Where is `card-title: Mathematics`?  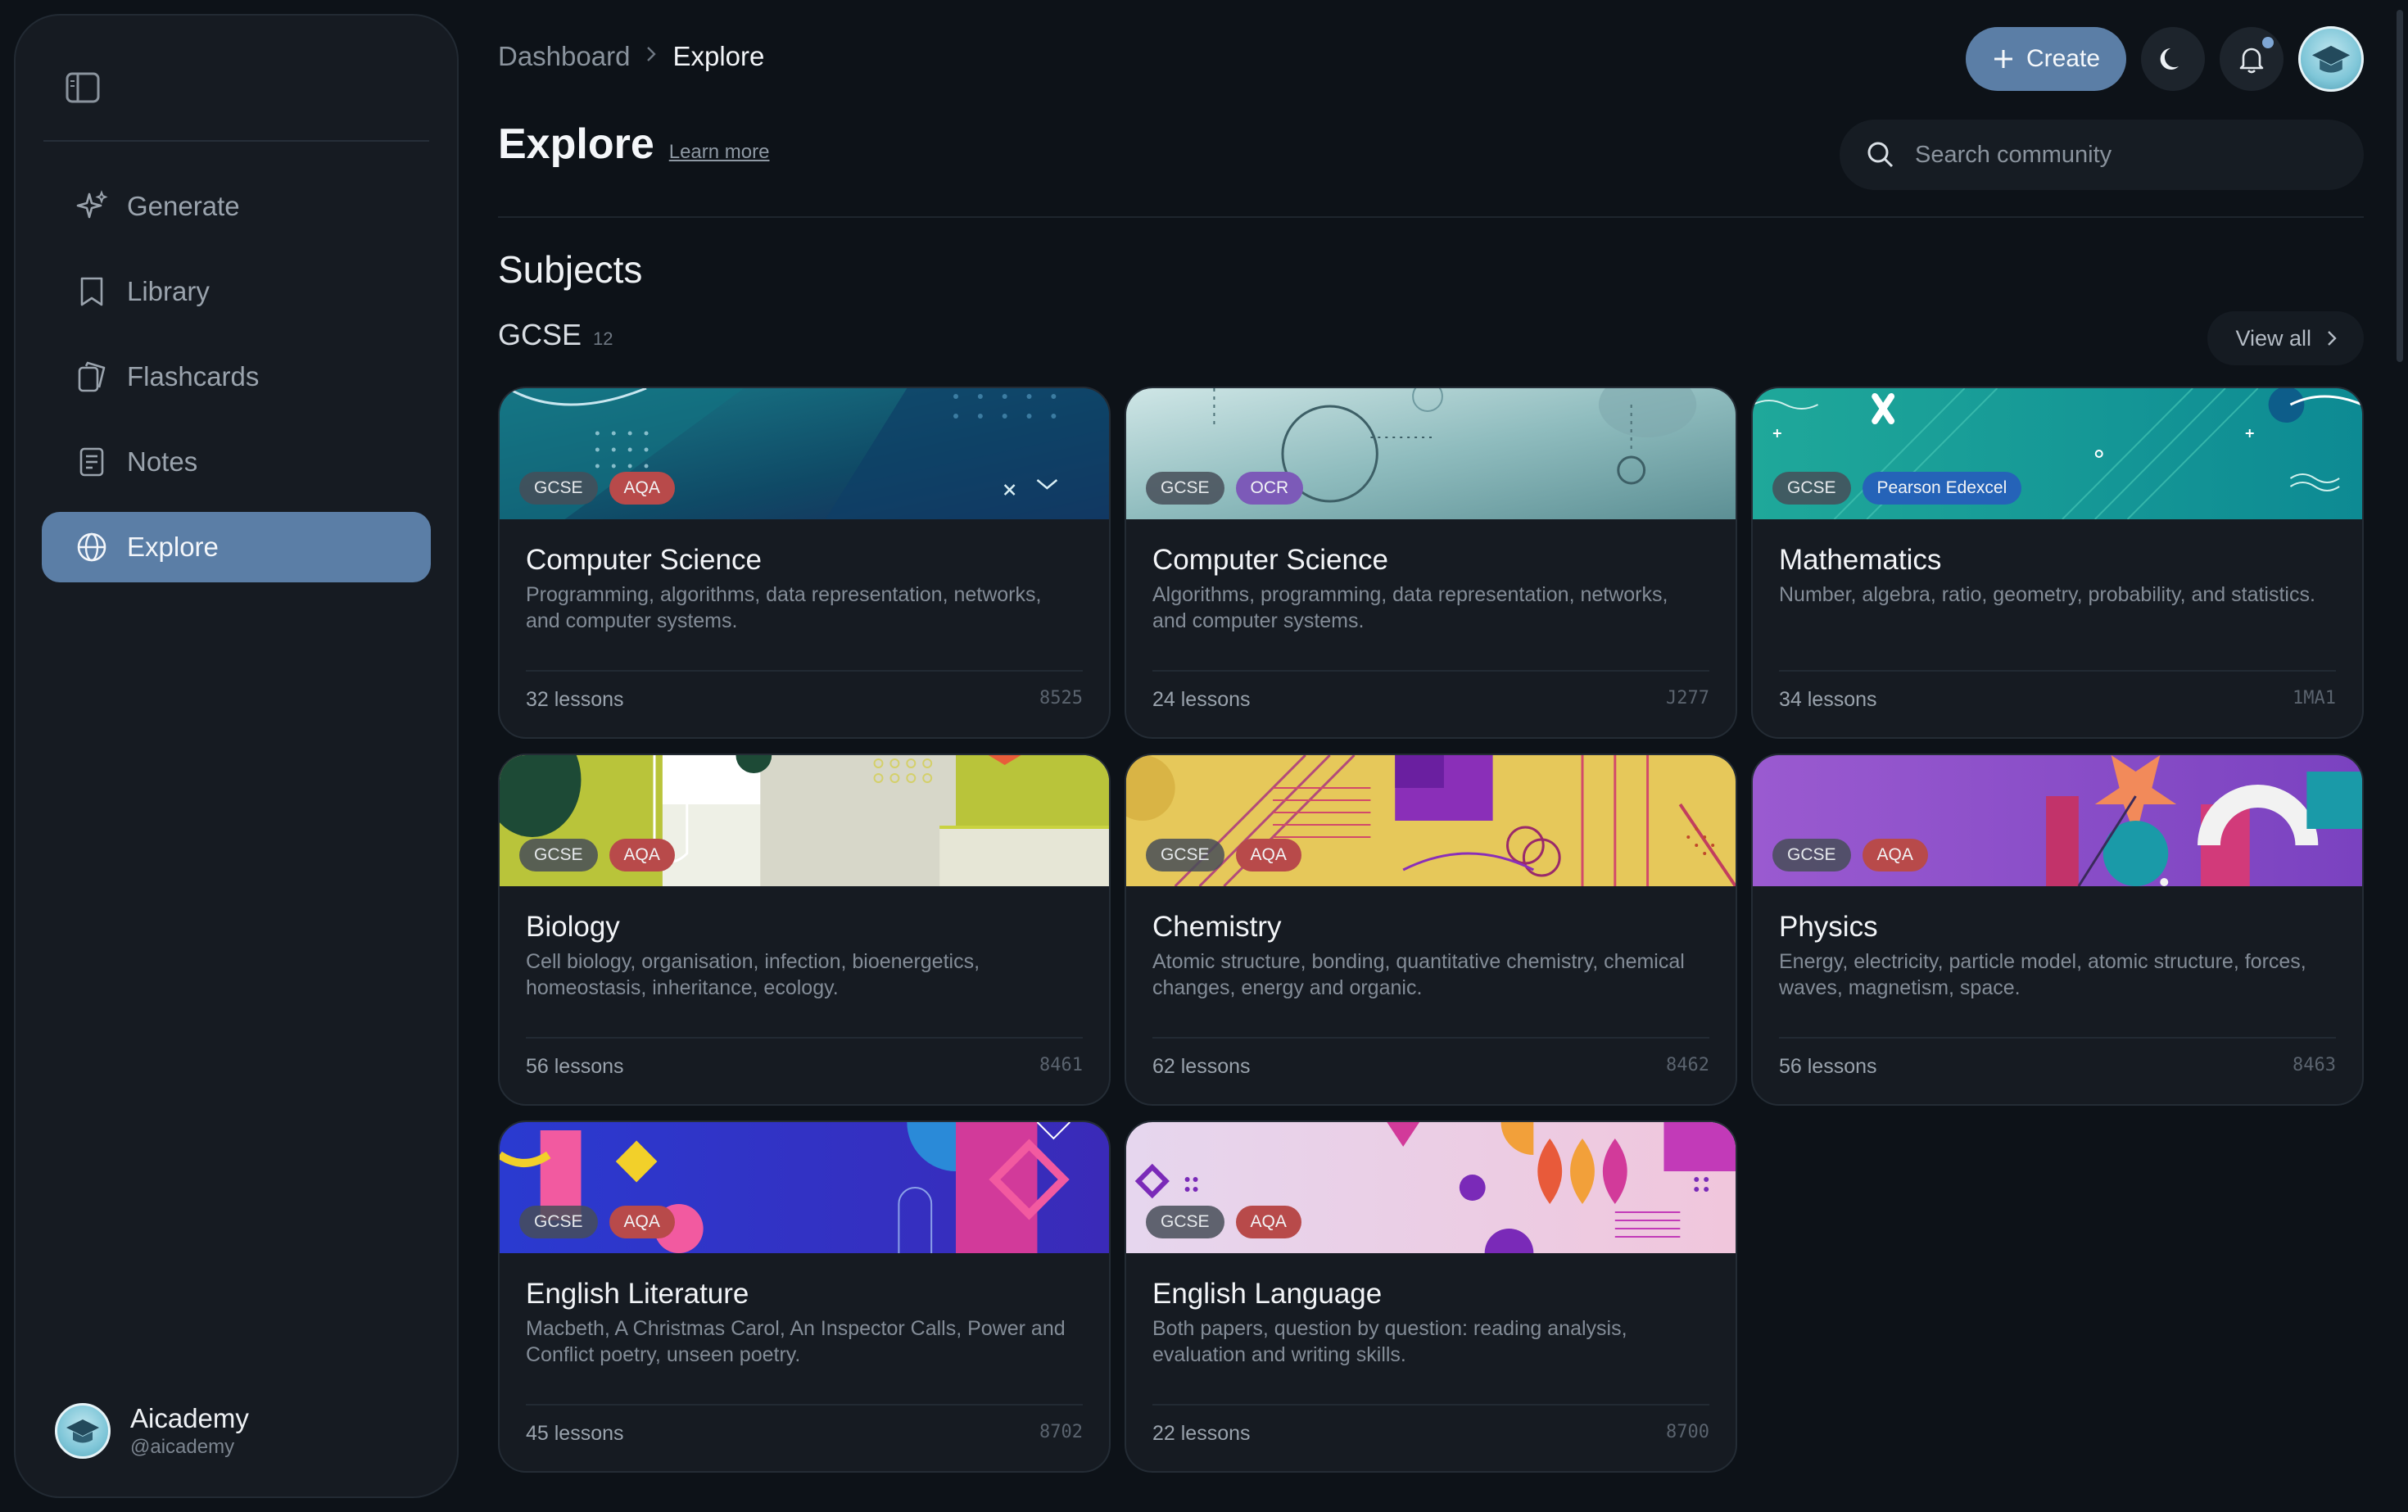 card-title: Mathematics is located at coordinates (1860, 560).